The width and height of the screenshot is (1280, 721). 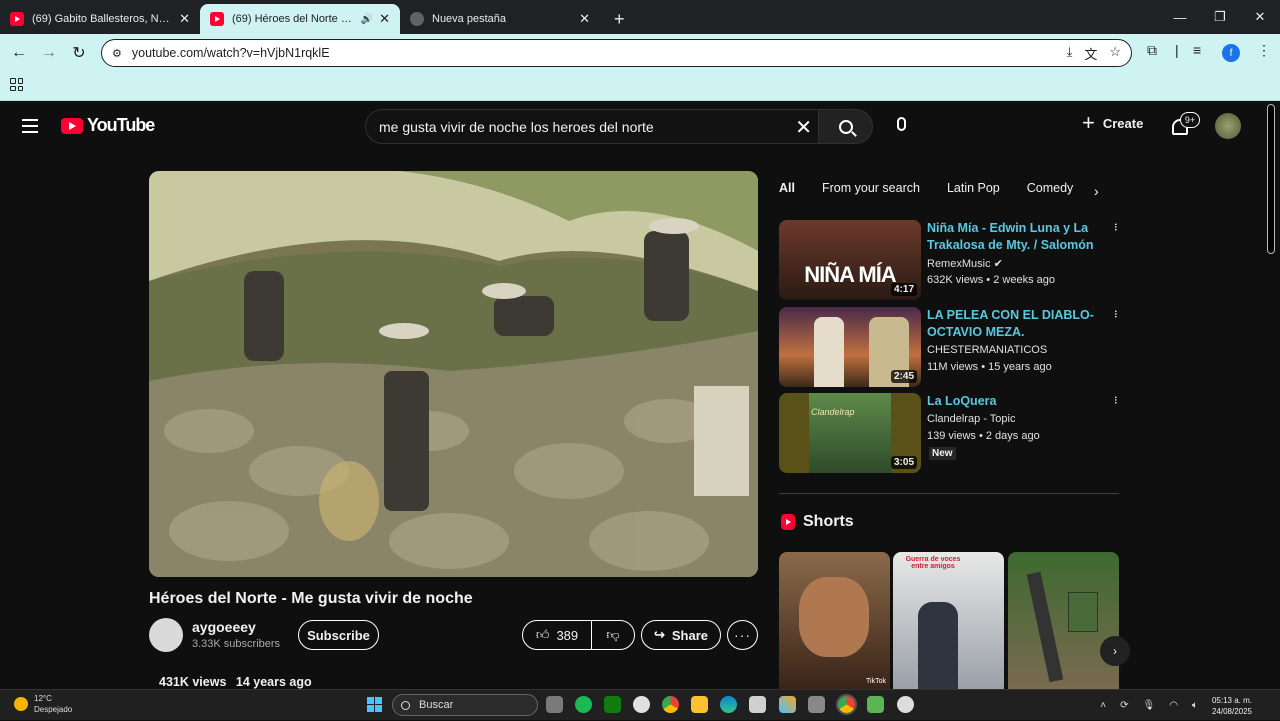 What do you see at coordinates (871, 188) in the screenshot?
I see `chip-from-your-search: From your search` at bounding box center [871, 188].